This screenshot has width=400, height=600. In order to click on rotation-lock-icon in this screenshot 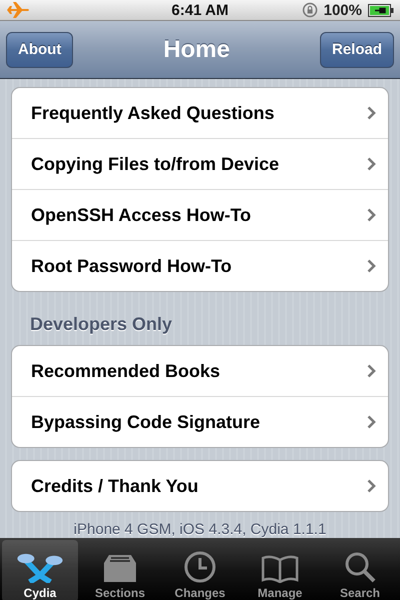, I will do `click(310, 10)`.